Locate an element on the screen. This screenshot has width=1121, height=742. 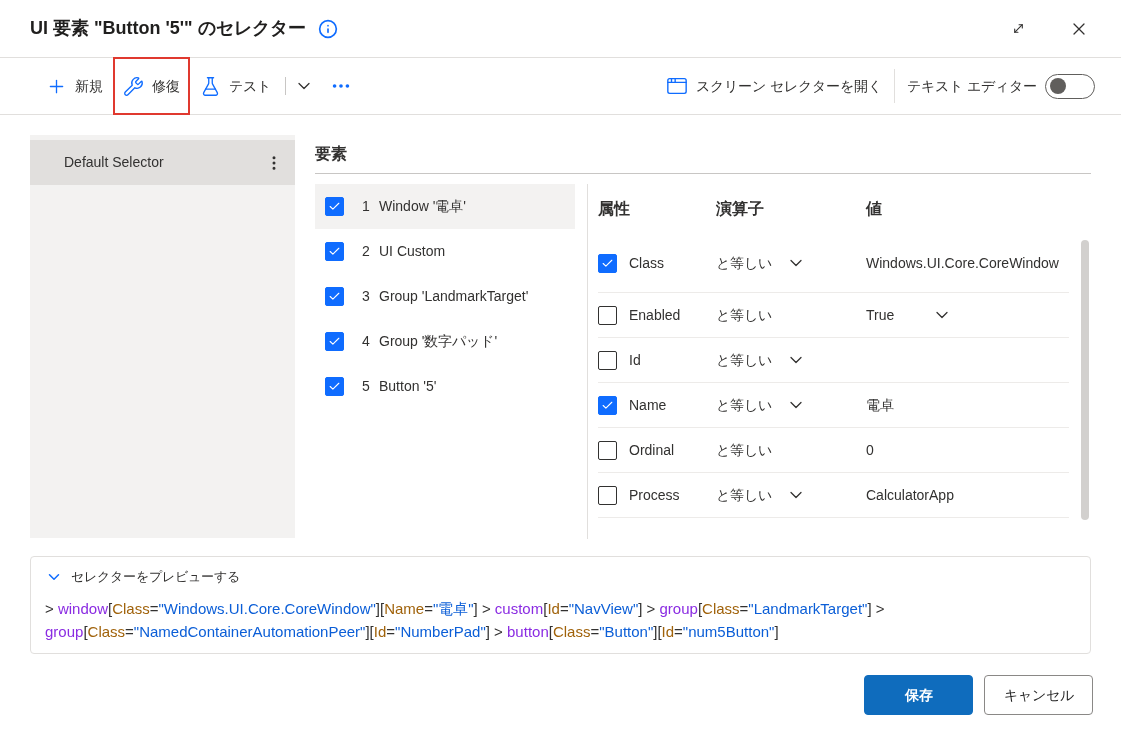
cancel-button: キャンセル is located at coordinates (1038, 695).